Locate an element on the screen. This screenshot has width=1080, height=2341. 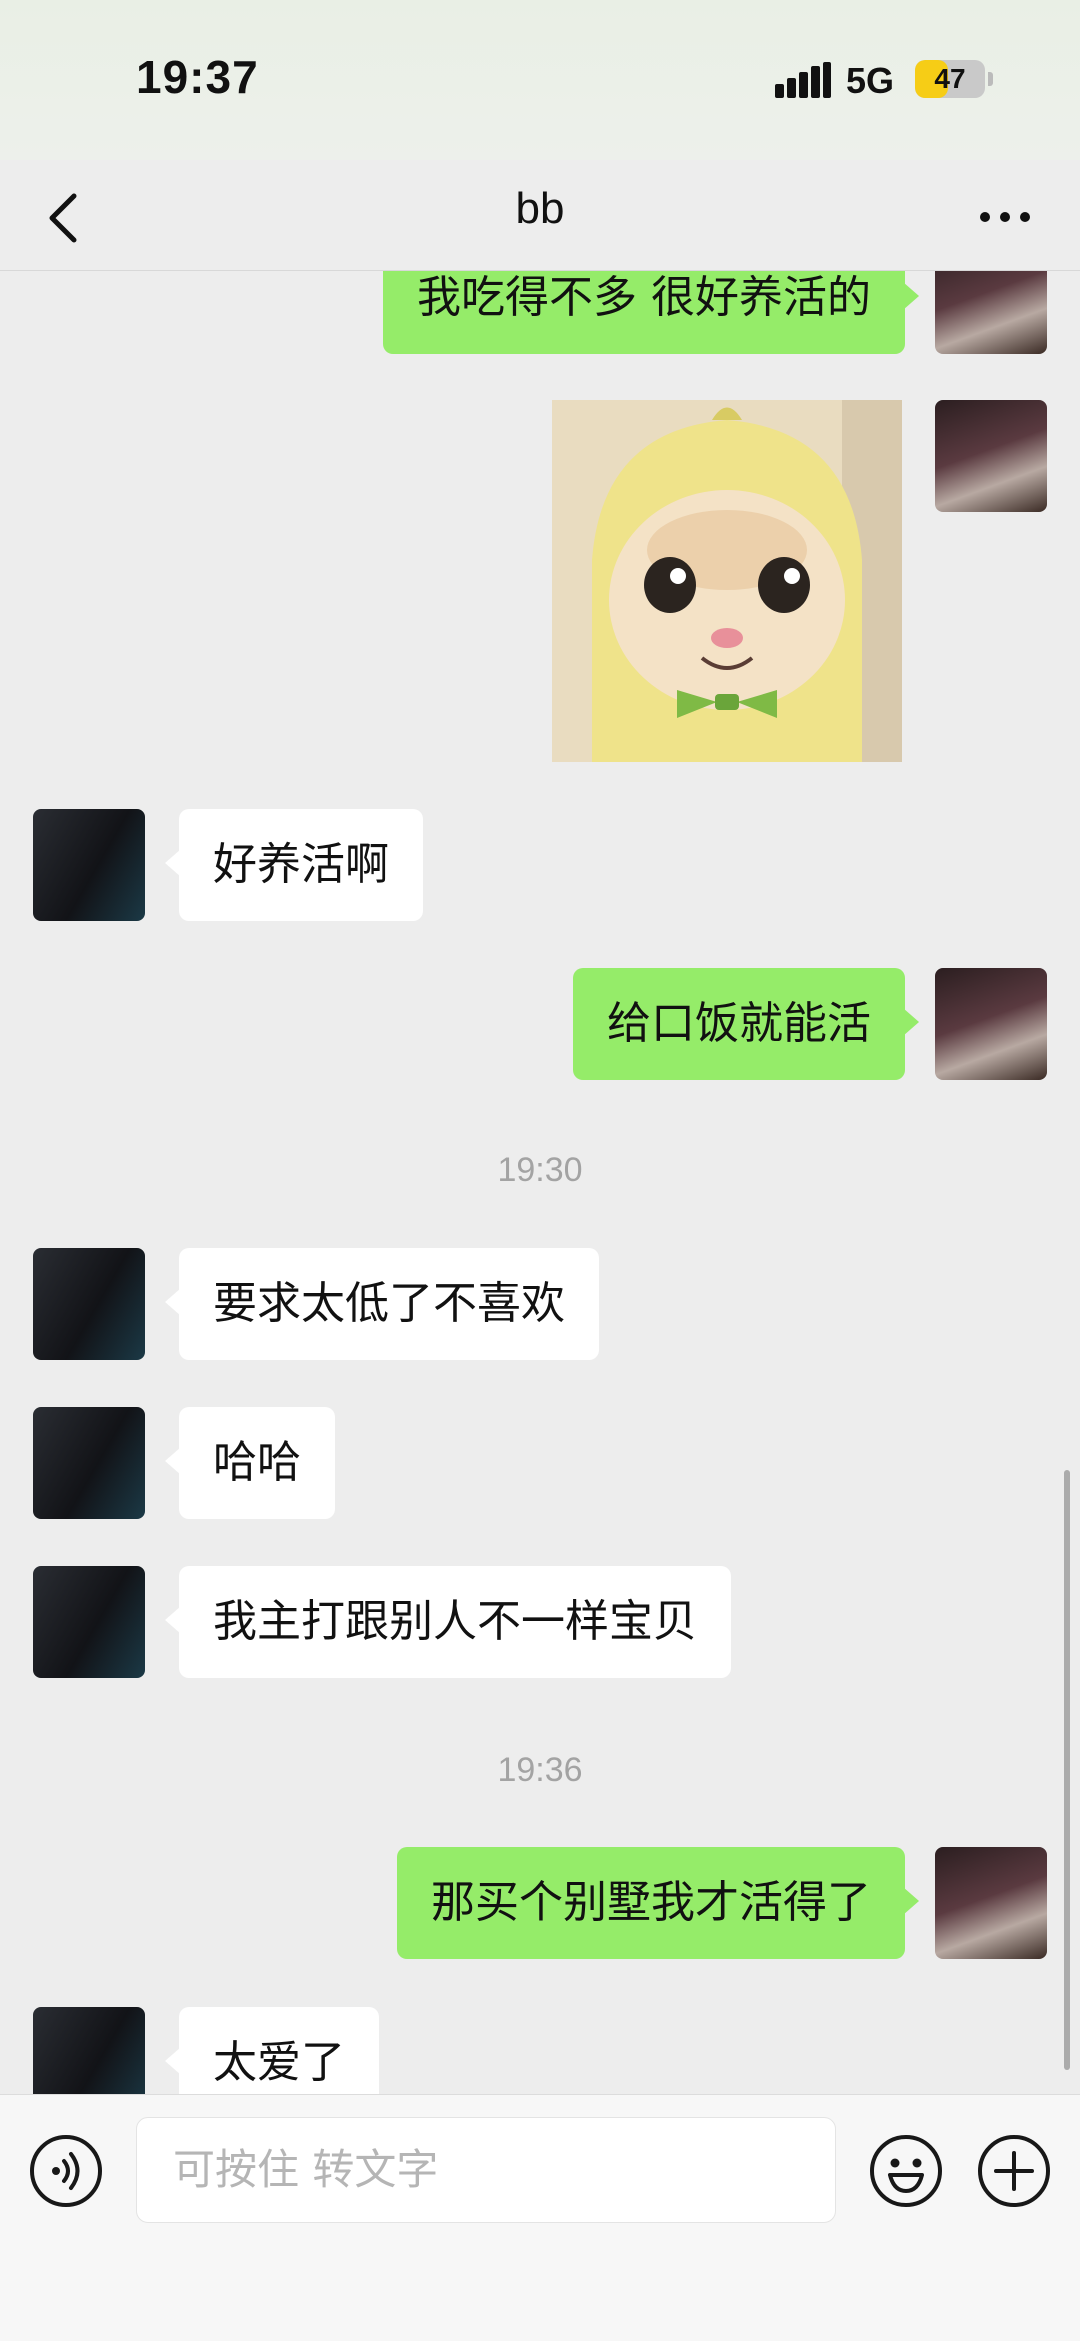
cat-sticker-image is located at coordinates (727, 581).